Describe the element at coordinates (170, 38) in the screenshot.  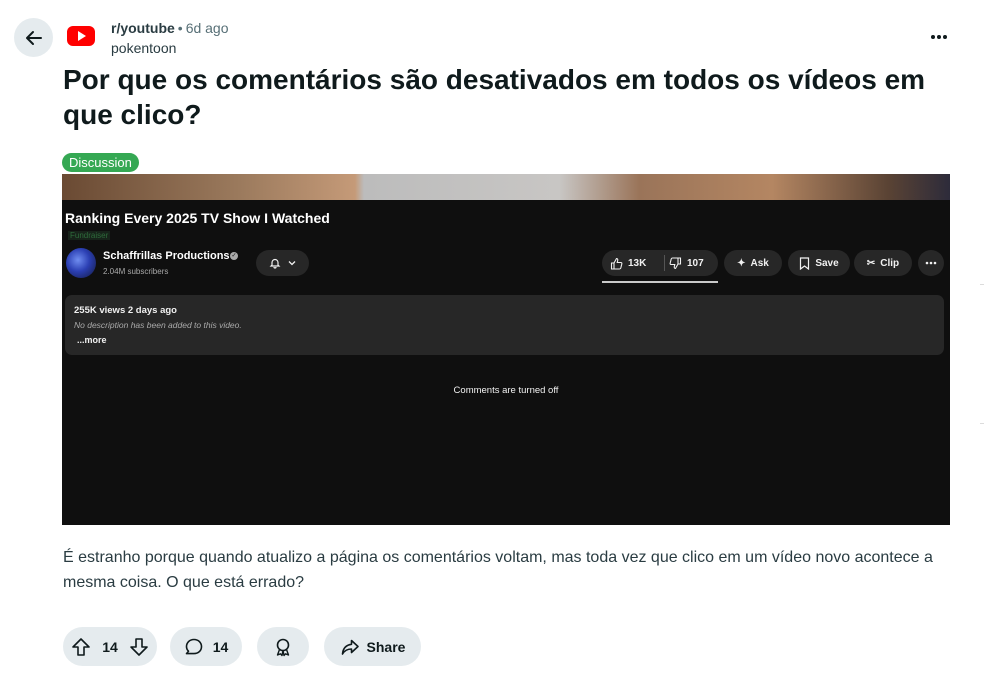
I see `post-meta: r/youtube • 6d ago pokentoon` at that location.